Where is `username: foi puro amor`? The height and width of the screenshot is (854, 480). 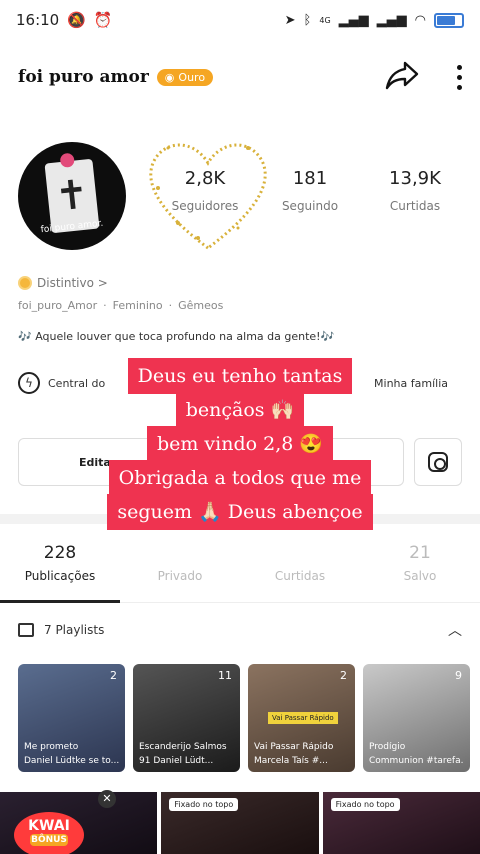 username: foi puro amor is located at coordinates (83, 77).